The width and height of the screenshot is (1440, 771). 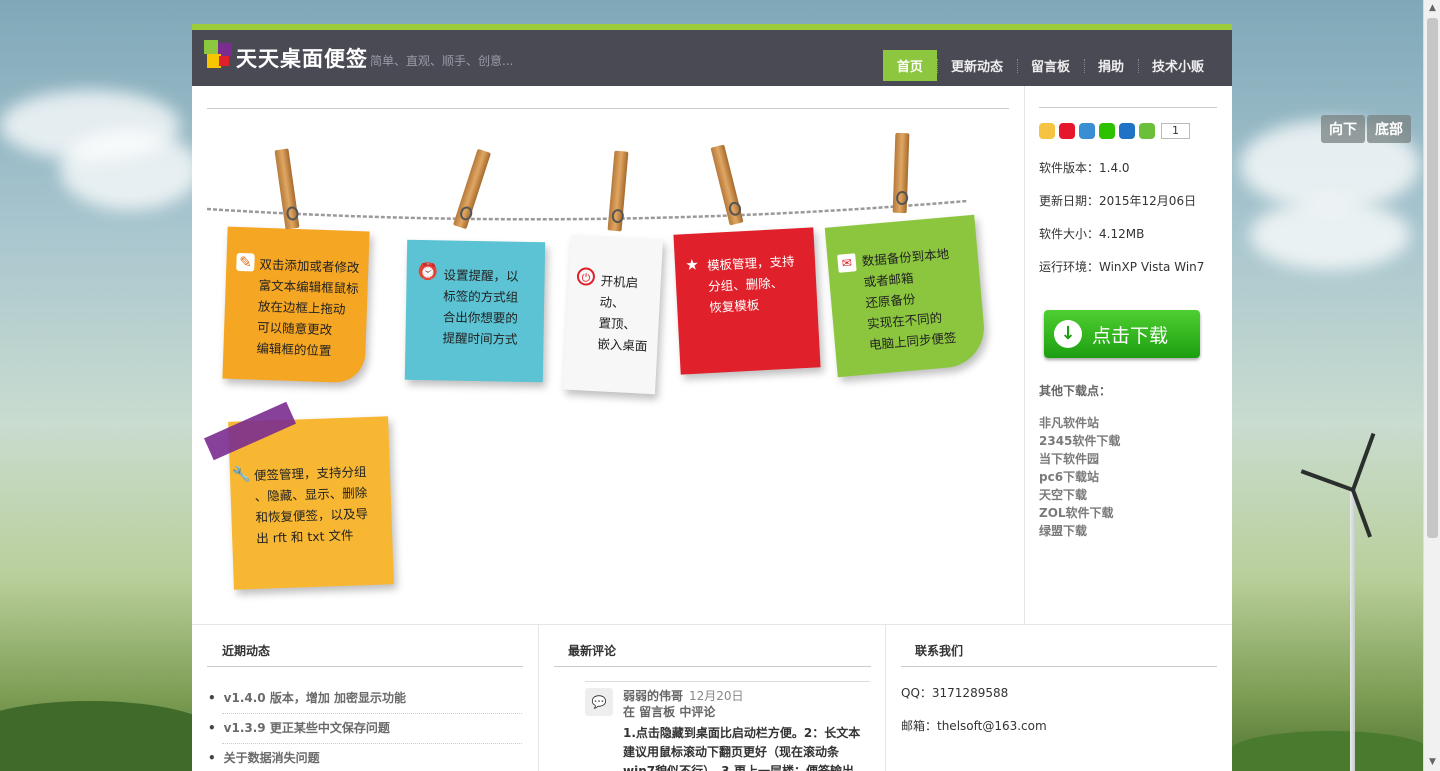 What do you see at coordinates (1058, 698) in the screenshot?
I see `contact-section: 联系我们 QQ：3171289588 邮箱：thelsoft@163.com` at bounding box center [1058, 698].